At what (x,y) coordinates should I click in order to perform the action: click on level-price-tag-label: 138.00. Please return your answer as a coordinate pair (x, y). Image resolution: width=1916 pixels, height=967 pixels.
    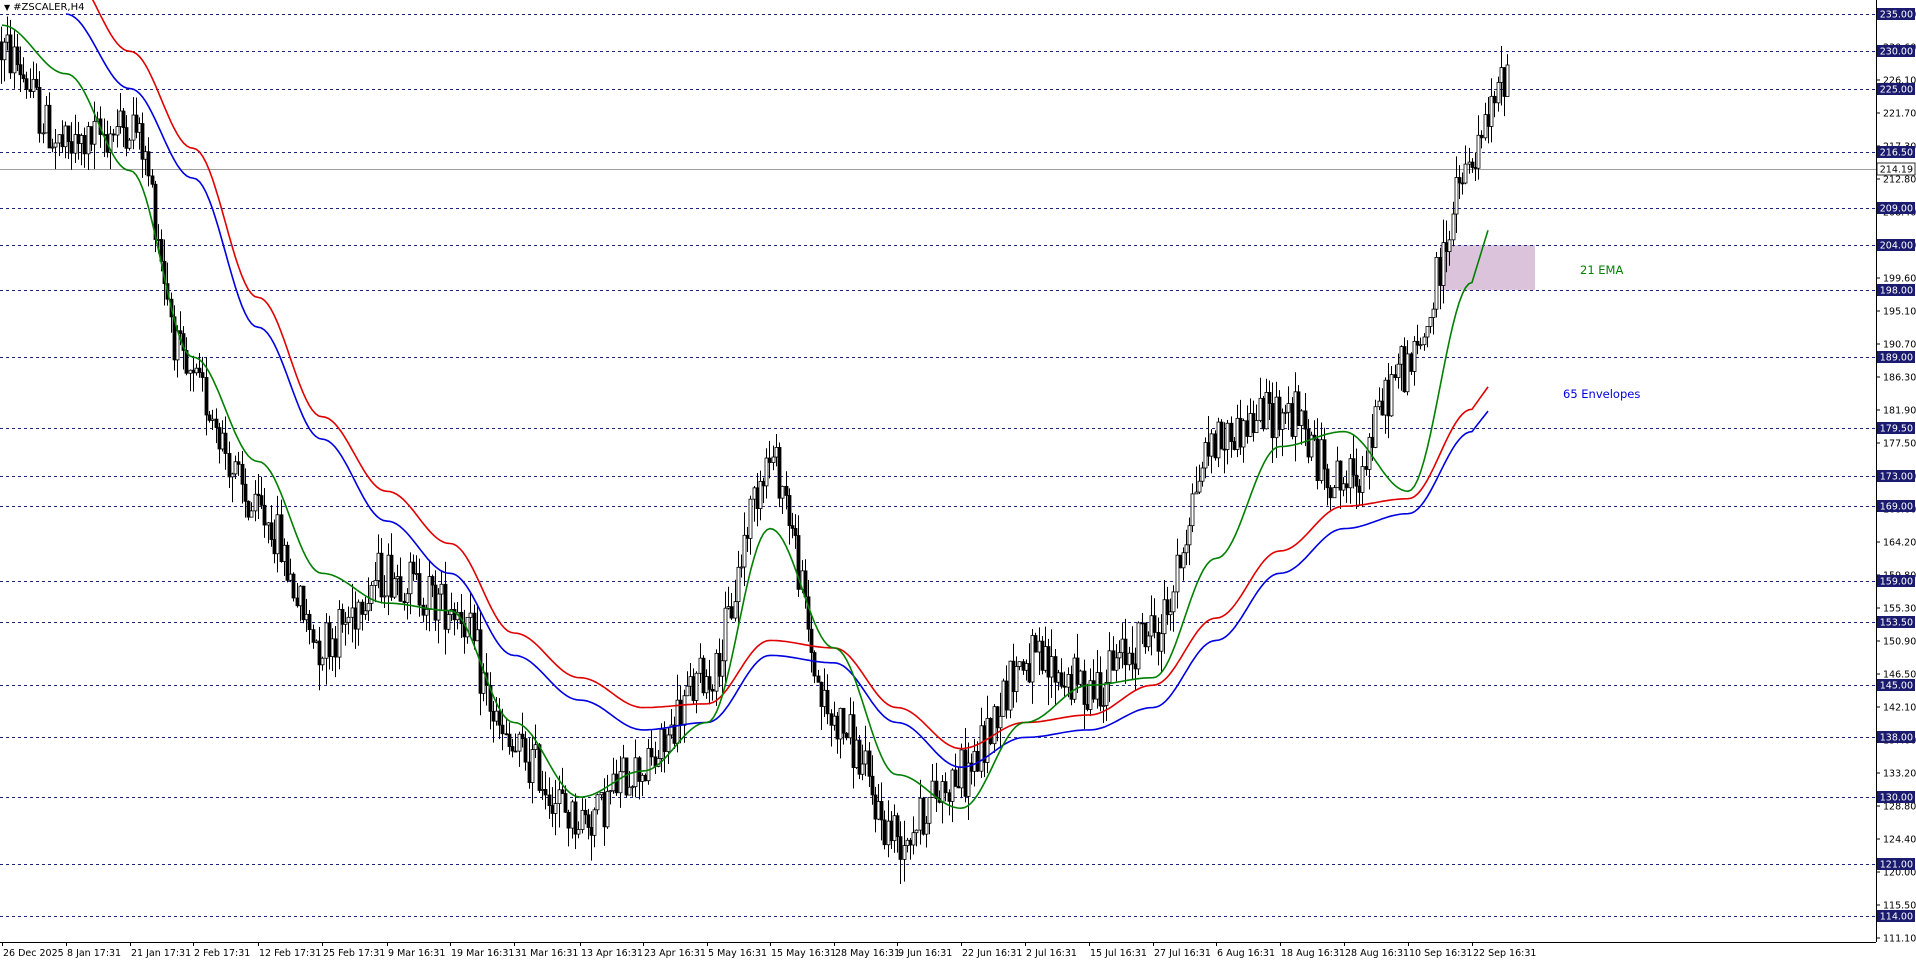
    Looking at the image, I should click on (1896, 738).